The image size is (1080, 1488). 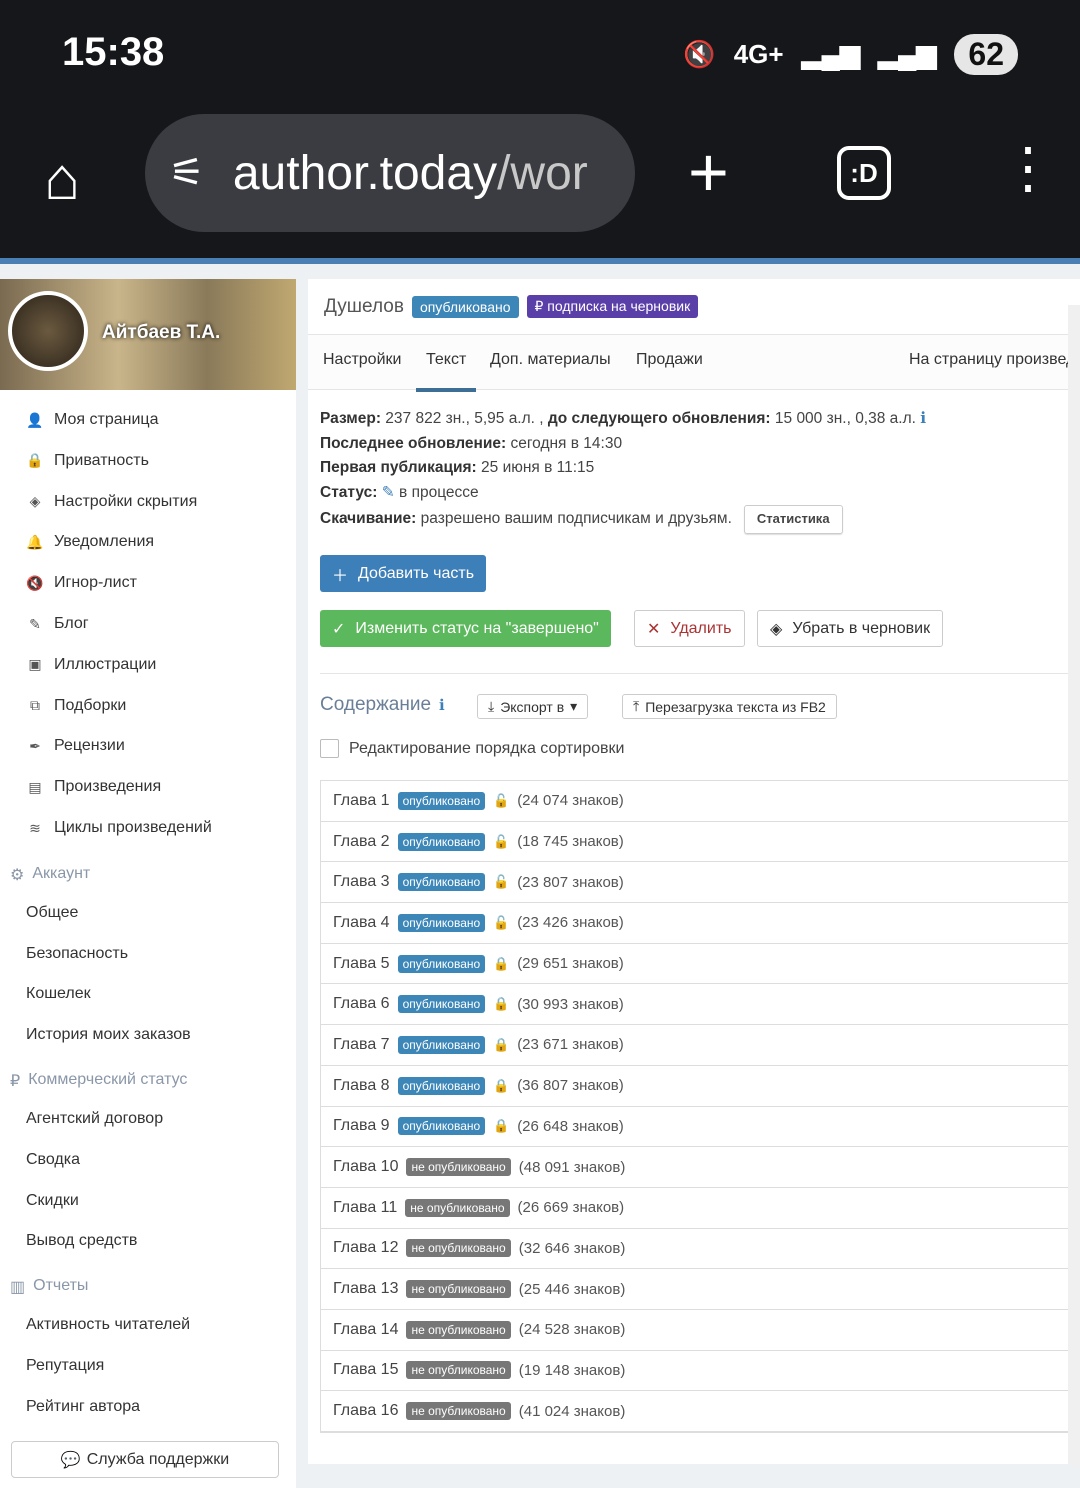 I want to click on sidebar-item: ◈ Настройки скрытия, so click(x=112, y=502).